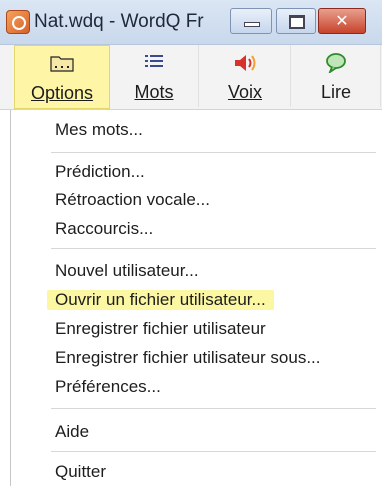 This screenshot has height=486, width=382. I want to click on menu-item-aide: Aide, so click(72, 432).